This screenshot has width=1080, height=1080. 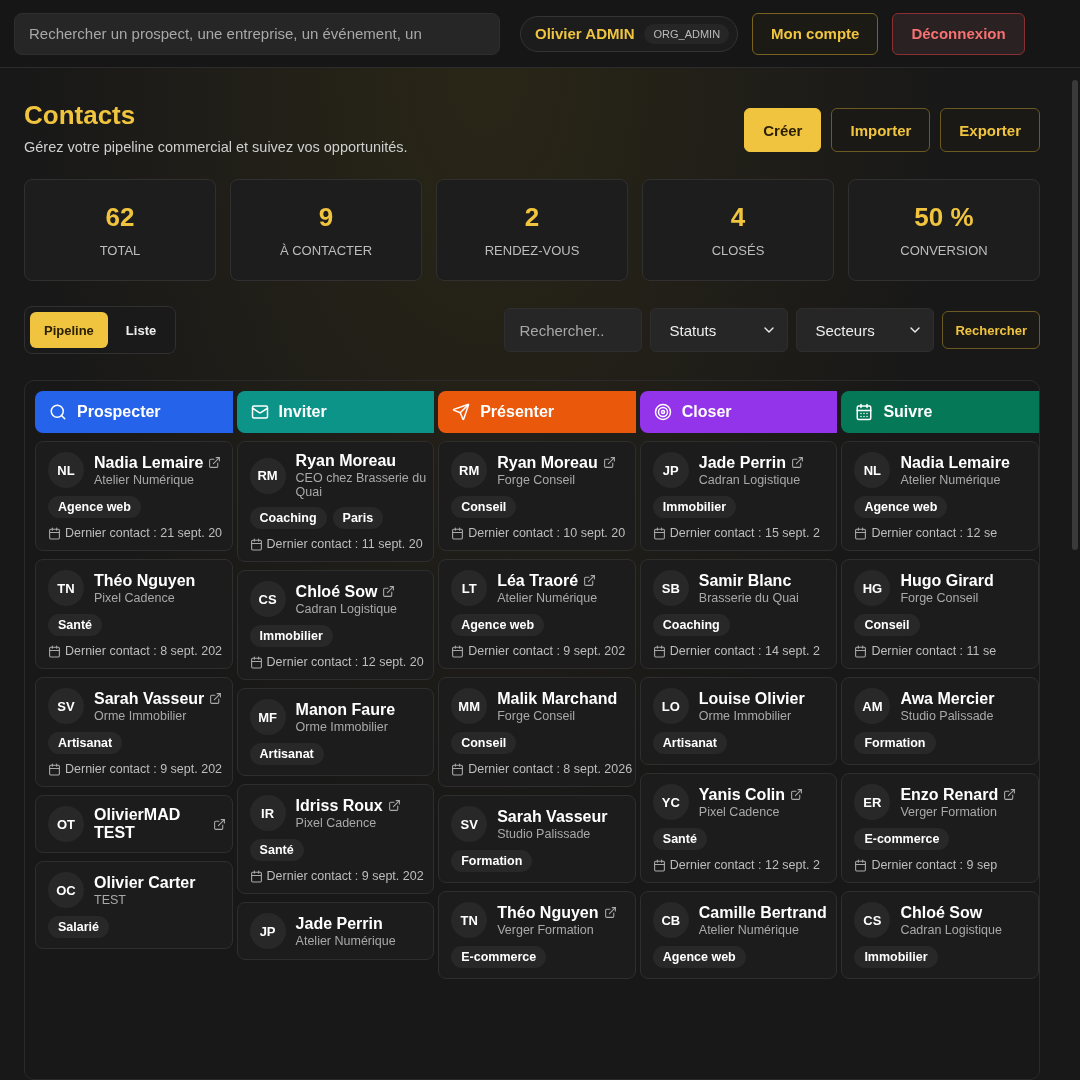 What do you see at coordinates (461, 412) in the screenshot?
I see `paper-plane-icon` at bounding box center [461, 412].